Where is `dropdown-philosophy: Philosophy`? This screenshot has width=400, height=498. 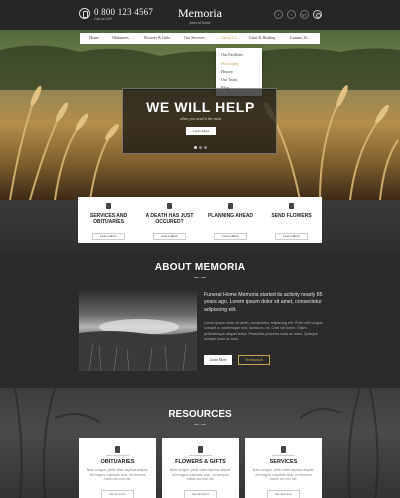
dropdown-philosophy: Philosophy is located at coordinates (230, 63).